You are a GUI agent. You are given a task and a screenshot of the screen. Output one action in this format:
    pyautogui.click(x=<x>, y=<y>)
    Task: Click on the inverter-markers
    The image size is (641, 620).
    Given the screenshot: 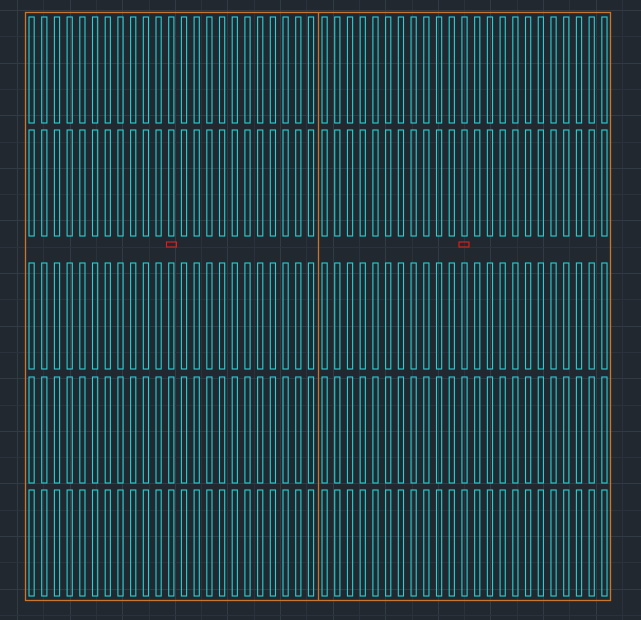 What is the action you would take?
    pyautogui.click(x=317, y=244)
    